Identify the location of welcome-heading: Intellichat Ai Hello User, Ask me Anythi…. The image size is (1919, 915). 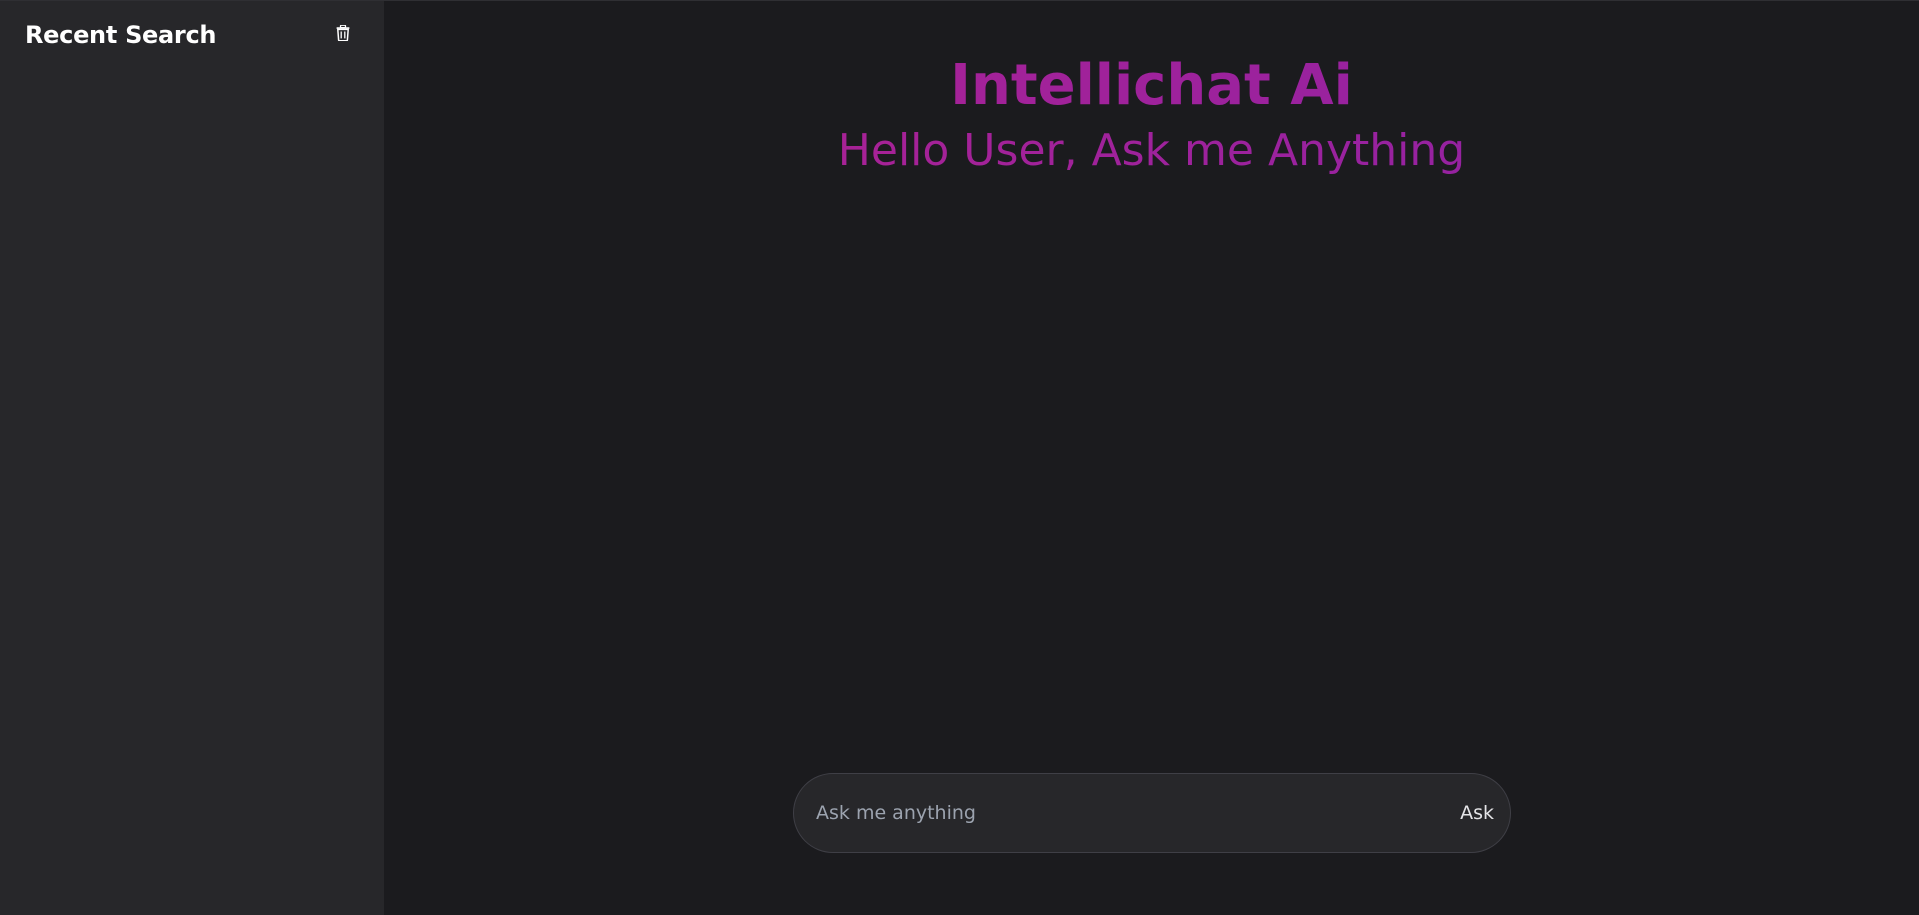
(1151, 115).